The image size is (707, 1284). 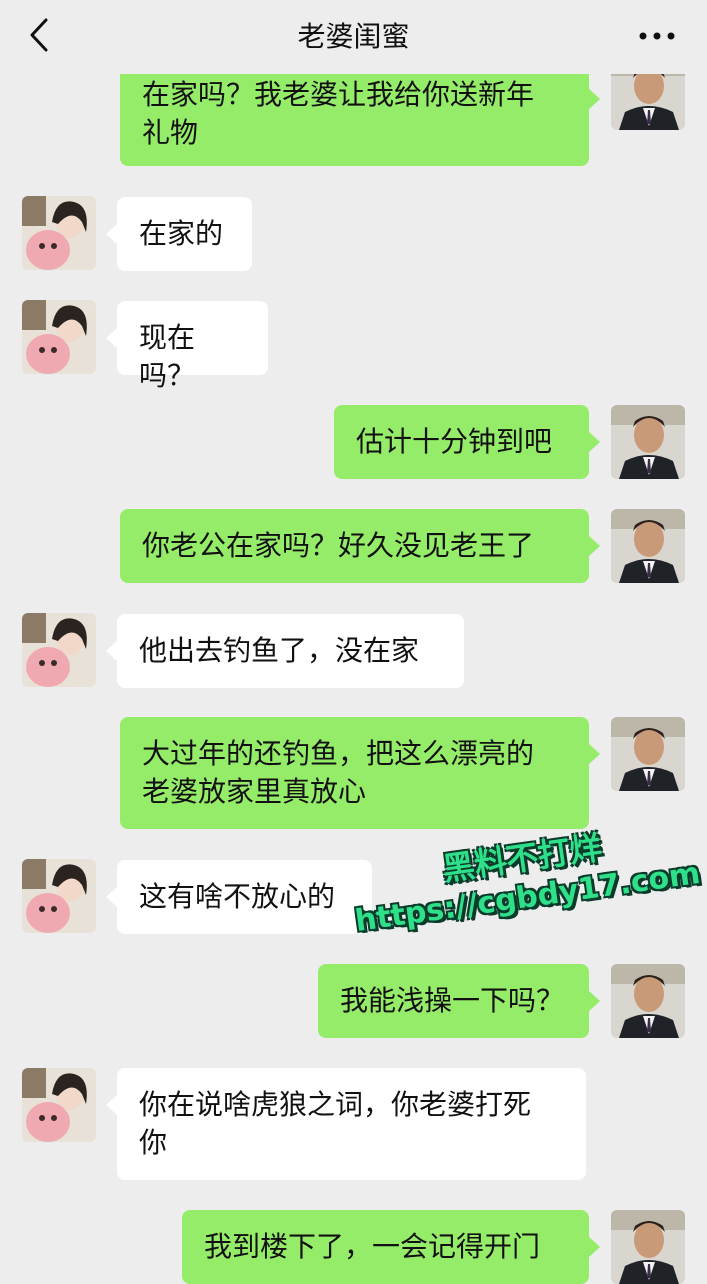 What do you see at coordinates (338, 753) in the screenshot?
I see `message-line: 大过年的还钓鱼，把这么漂亮的` at bounding box center [338, 753].